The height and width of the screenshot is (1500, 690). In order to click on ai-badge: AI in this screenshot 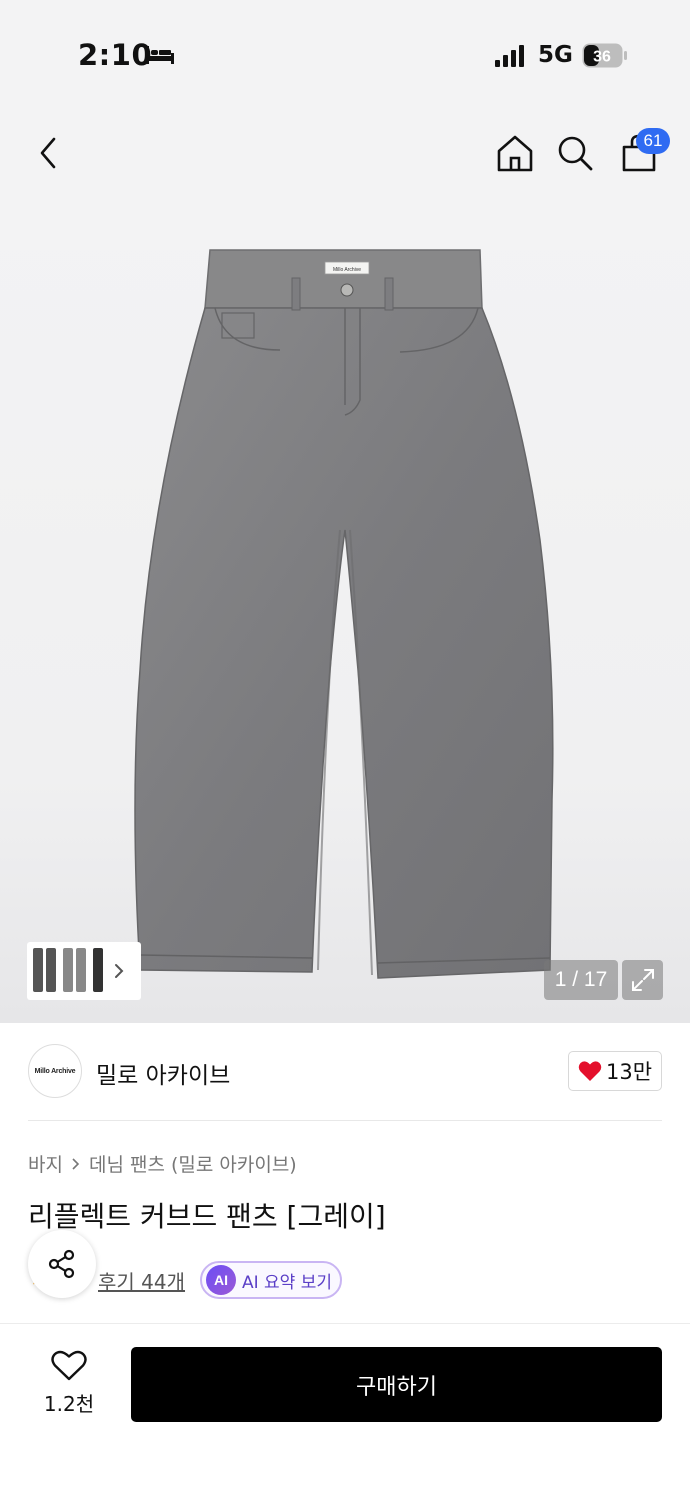, I will do `click(221, 1280)`.